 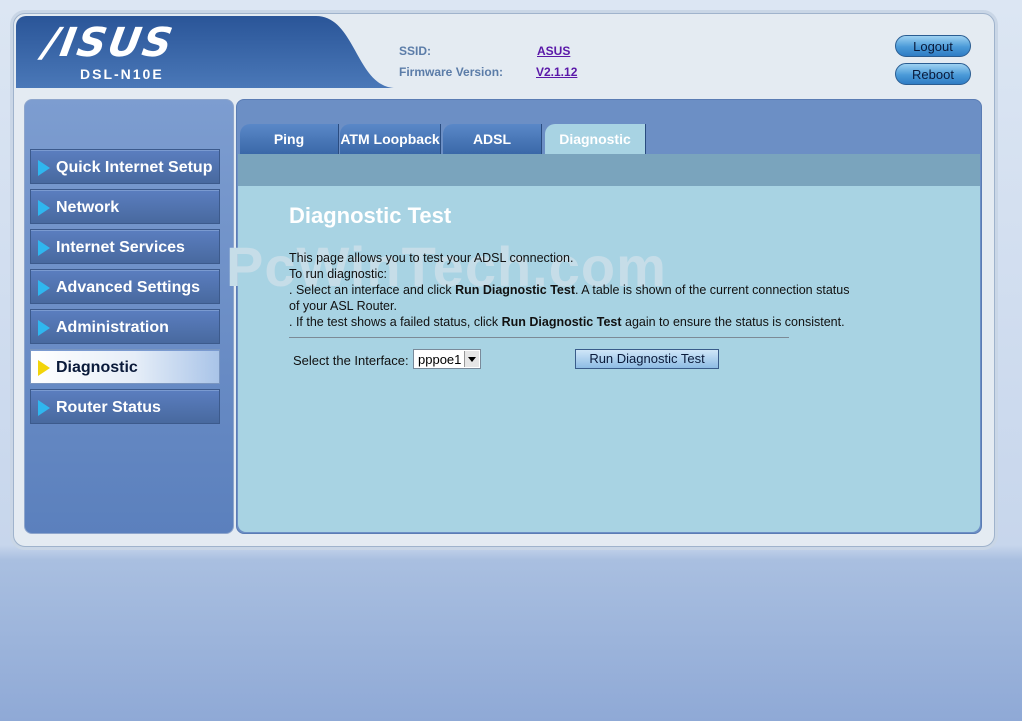 I want to click on sidebar-item-diagnostic: Diagnostic, so click(x=125, y=366).